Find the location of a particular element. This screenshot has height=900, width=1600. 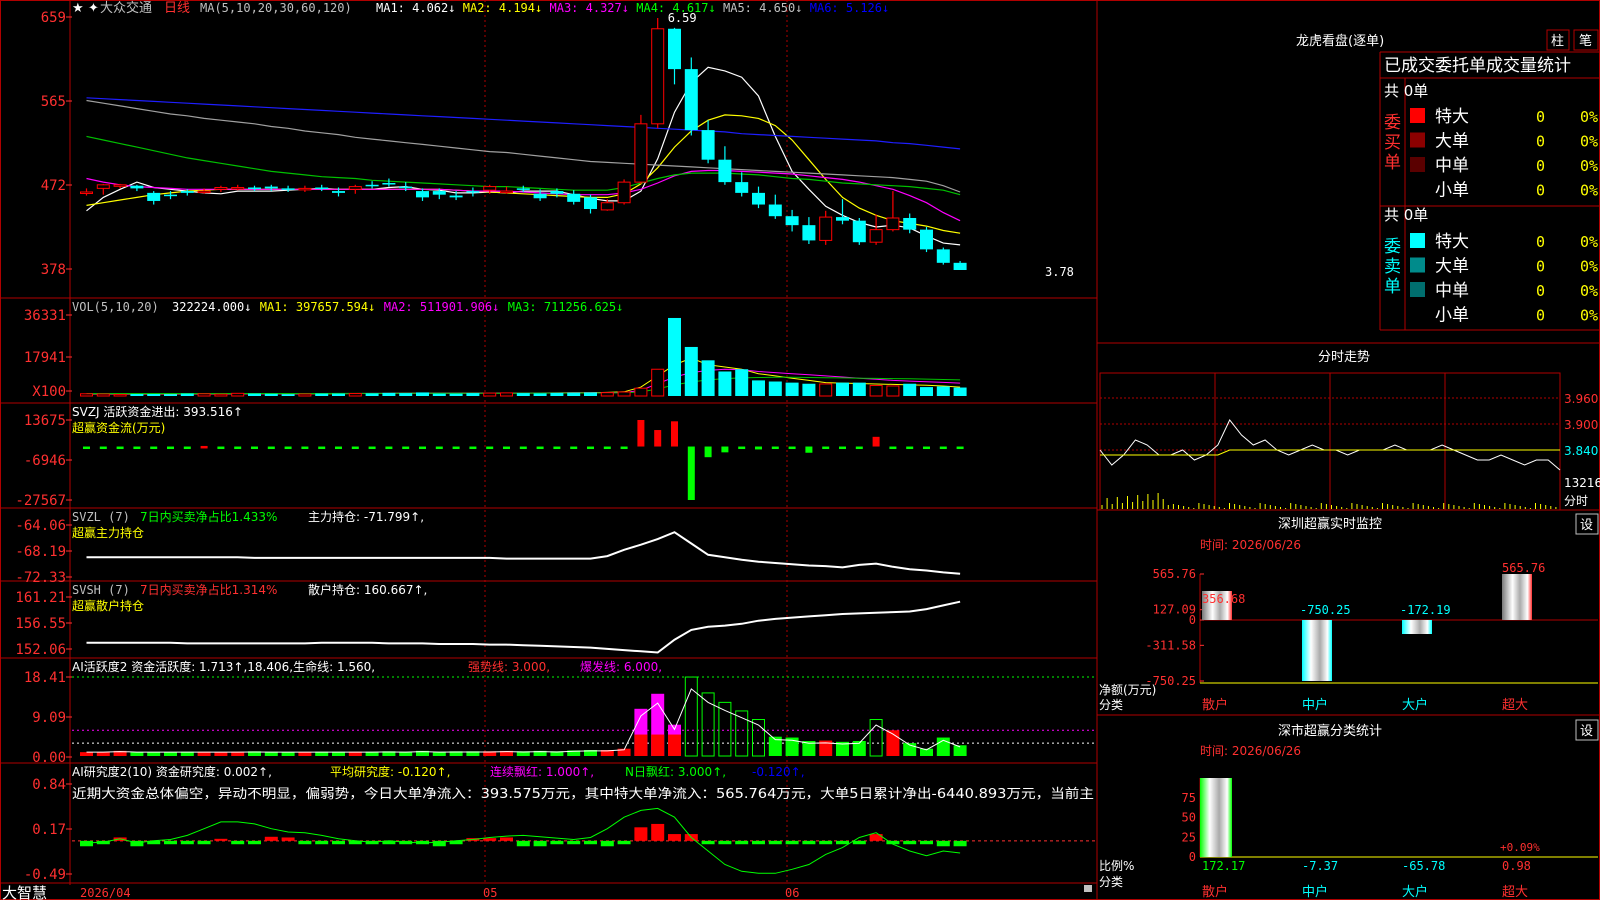

row-count: 0 is located at coordinates (1540, 291).